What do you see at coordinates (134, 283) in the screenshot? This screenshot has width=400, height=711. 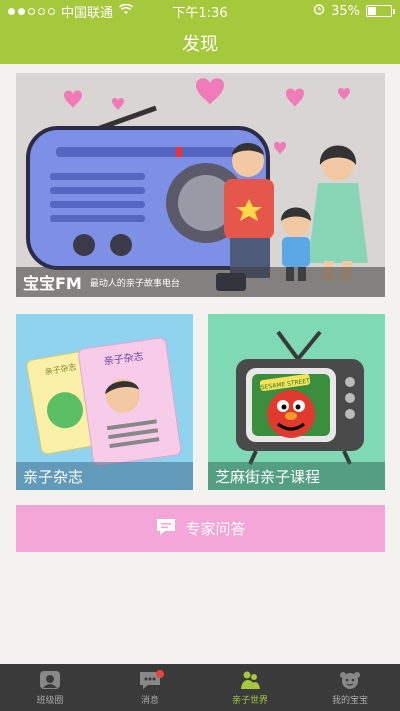 I see `baby-fm-subtitle: 最动人的亲子故事电台` at bounding box center [134, 283].